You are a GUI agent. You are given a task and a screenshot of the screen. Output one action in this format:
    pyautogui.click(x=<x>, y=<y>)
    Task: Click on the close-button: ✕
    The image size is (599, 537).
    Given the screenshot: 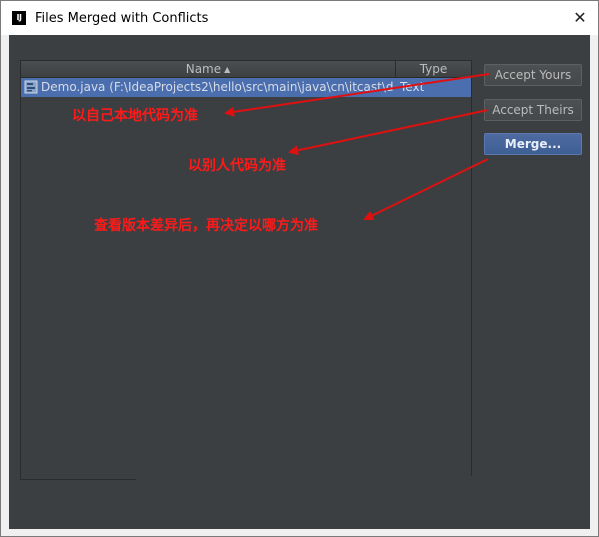 What is the action you would take?
    pyautogui.click(x=580, y=18)
    